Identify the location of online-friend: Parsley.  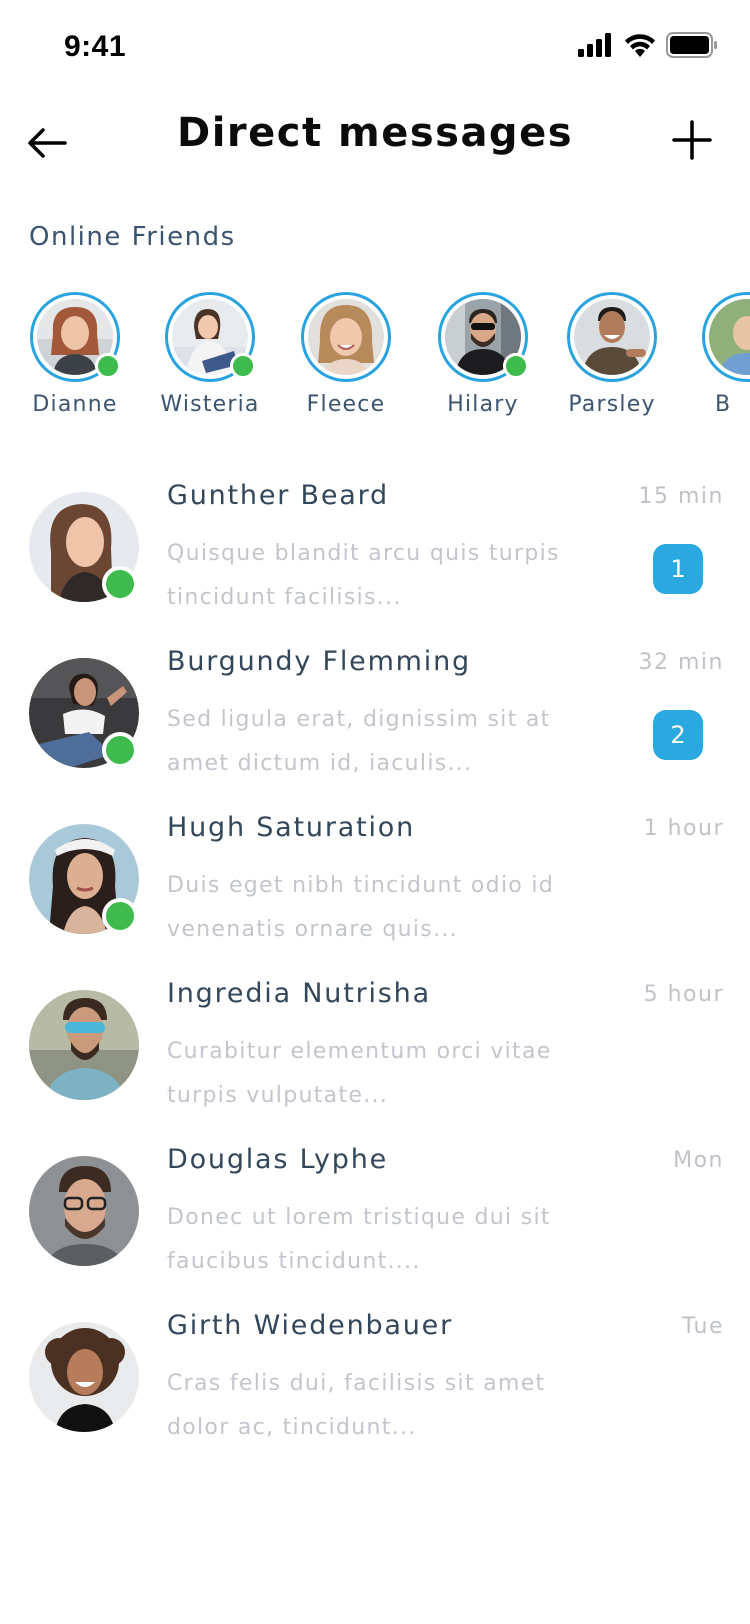
(612, 354).